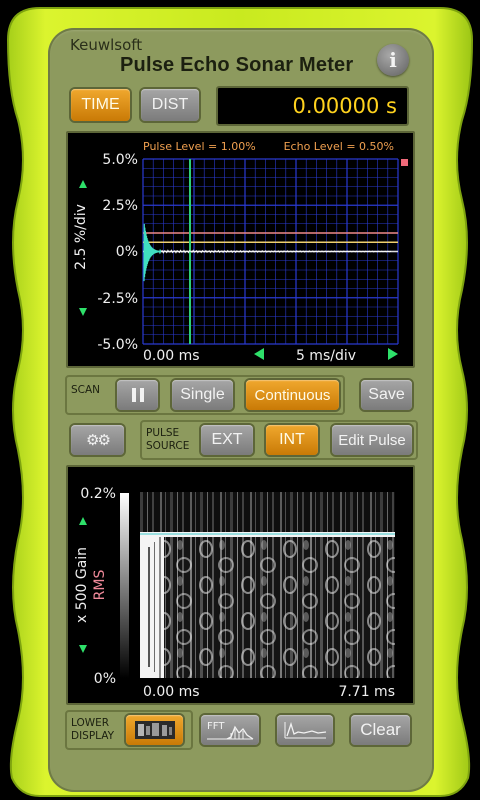 This screenshot has width=480, height=800. What do you see at coordinates (82, 585) in the screenshot?
I see `gain-label: x 500 Gain` at bounding box center [82, 585].